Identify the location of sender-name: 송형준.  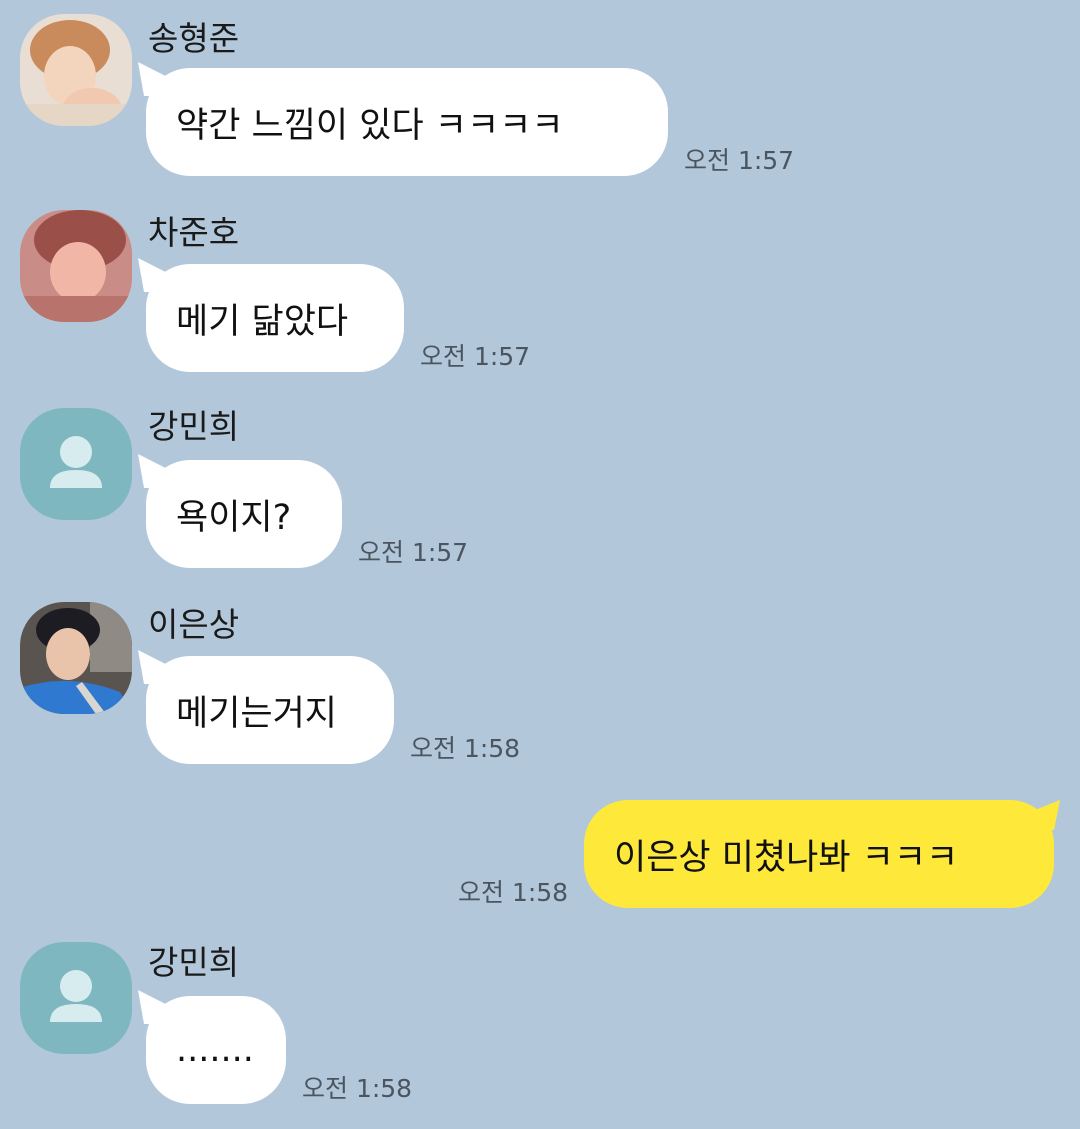
(194, 38).